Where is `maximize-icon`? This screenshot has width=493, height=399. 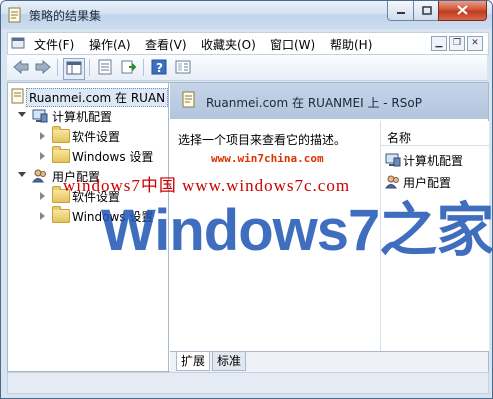
maximize-icon is located at coordinates (426, 11).